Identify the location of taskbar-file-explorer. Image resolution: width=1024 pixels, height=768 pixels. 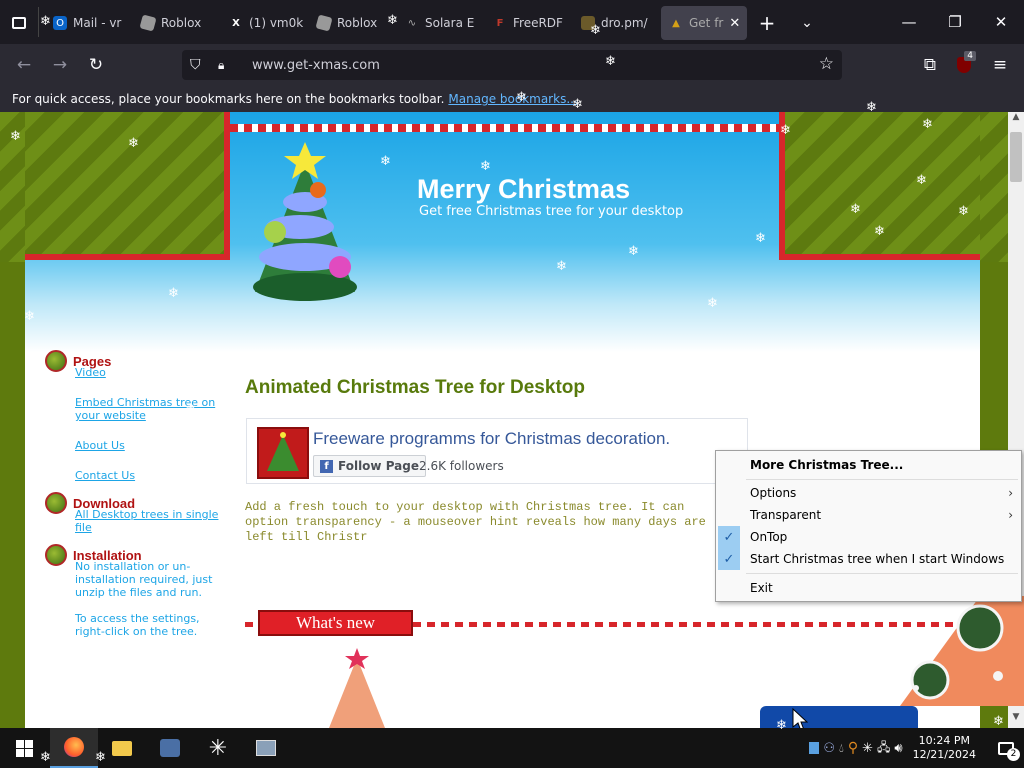
(122, 748).